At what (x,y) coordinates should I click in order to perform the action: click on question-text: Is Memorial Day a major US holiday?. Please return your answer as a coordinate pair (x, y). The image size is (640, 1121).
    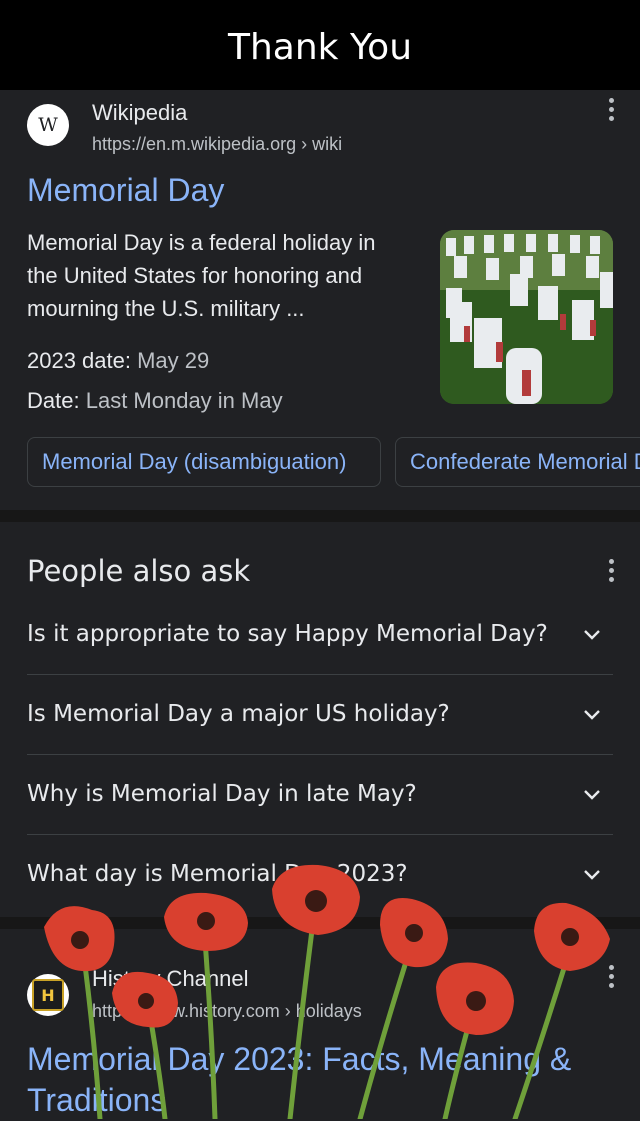
    Looking at the image, I should click on (238, 714).